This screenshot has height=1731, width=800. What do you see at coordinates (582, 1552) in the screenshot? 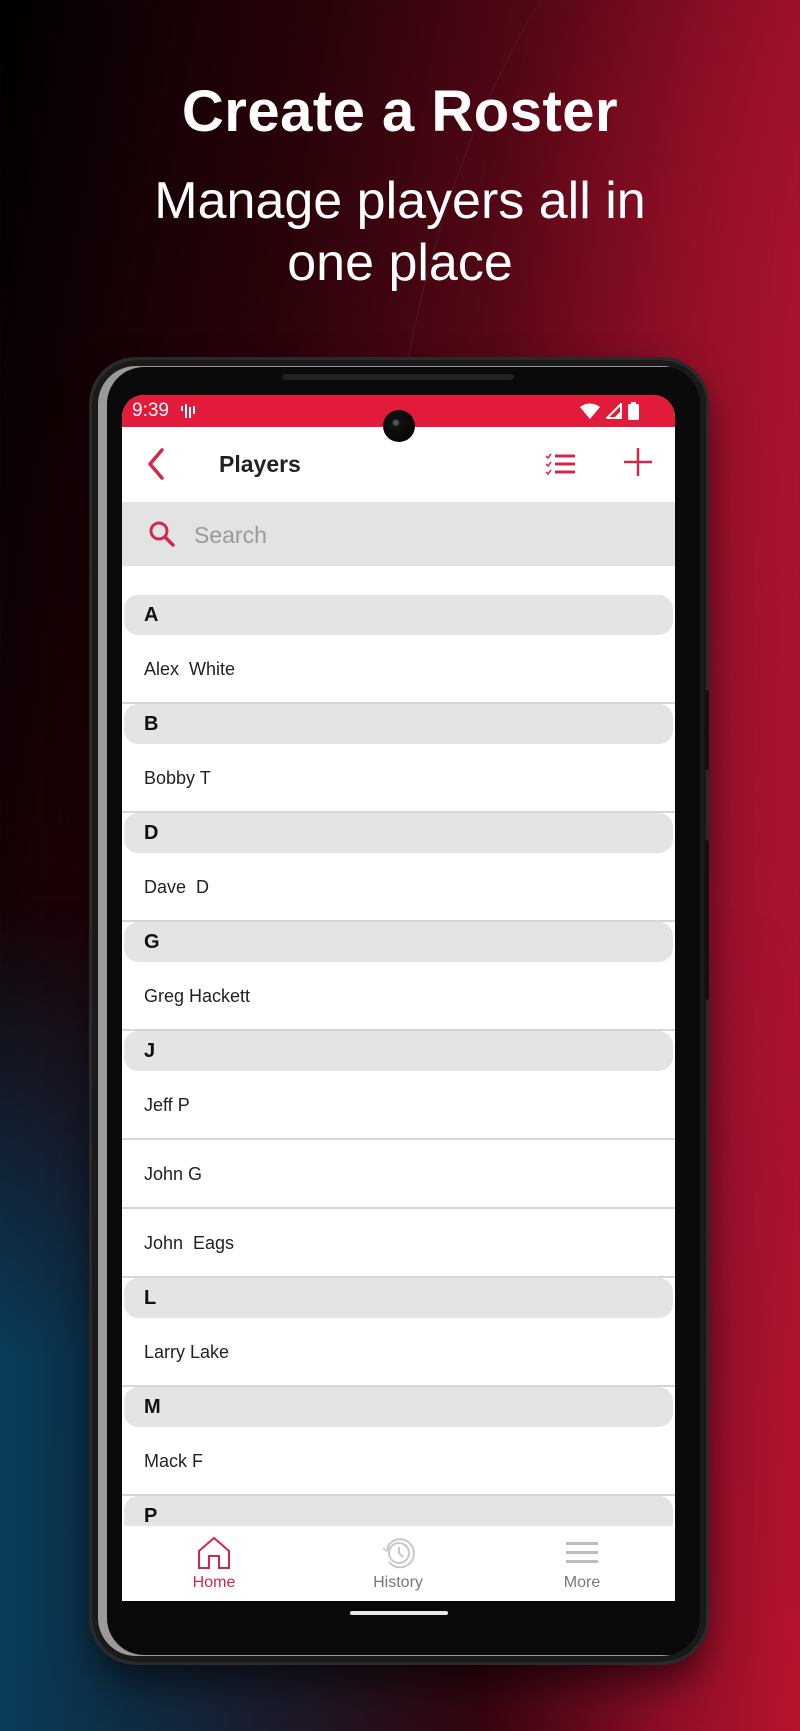
I see `menu-icon` at bounding box center [582, 1552].